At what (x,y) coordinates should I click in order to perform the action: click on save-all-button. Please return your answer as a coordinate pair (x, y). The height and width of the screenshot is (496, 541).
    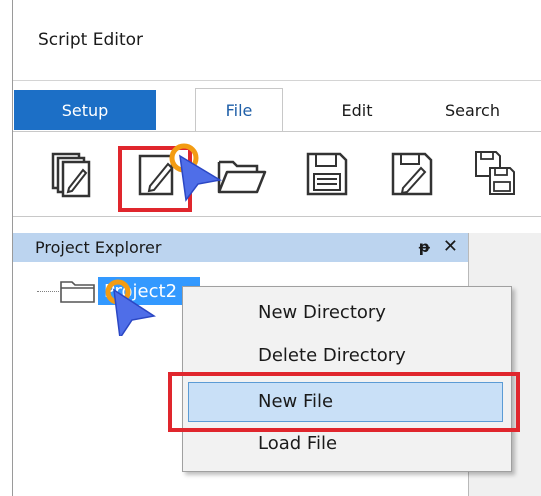
    Looking at the image, I should click on (496, 174).